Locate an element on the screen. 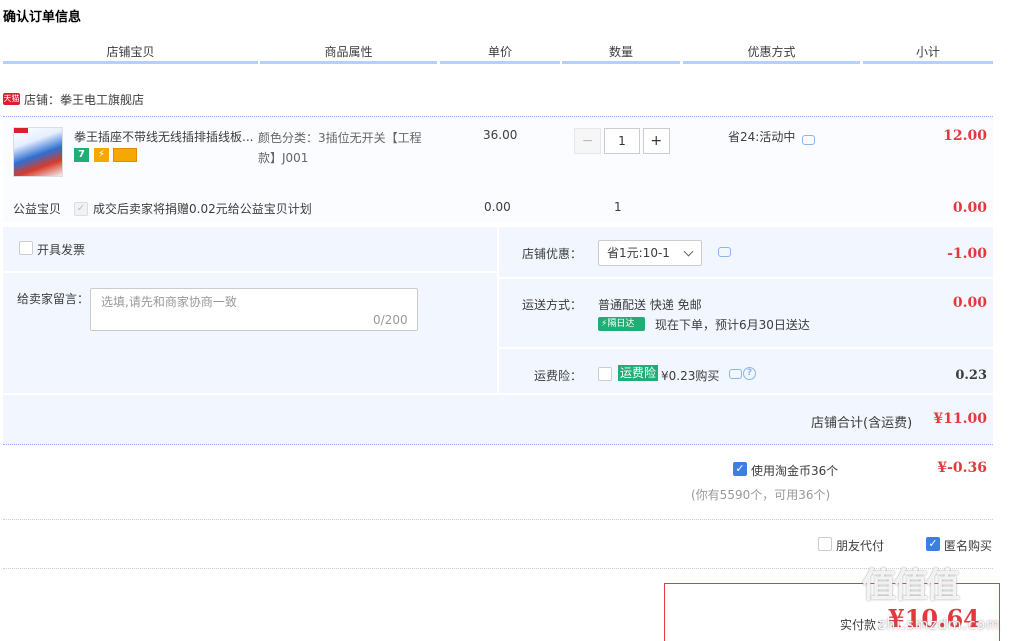  charity-subtotal: 0.00 is located at coordinates (969, 208).